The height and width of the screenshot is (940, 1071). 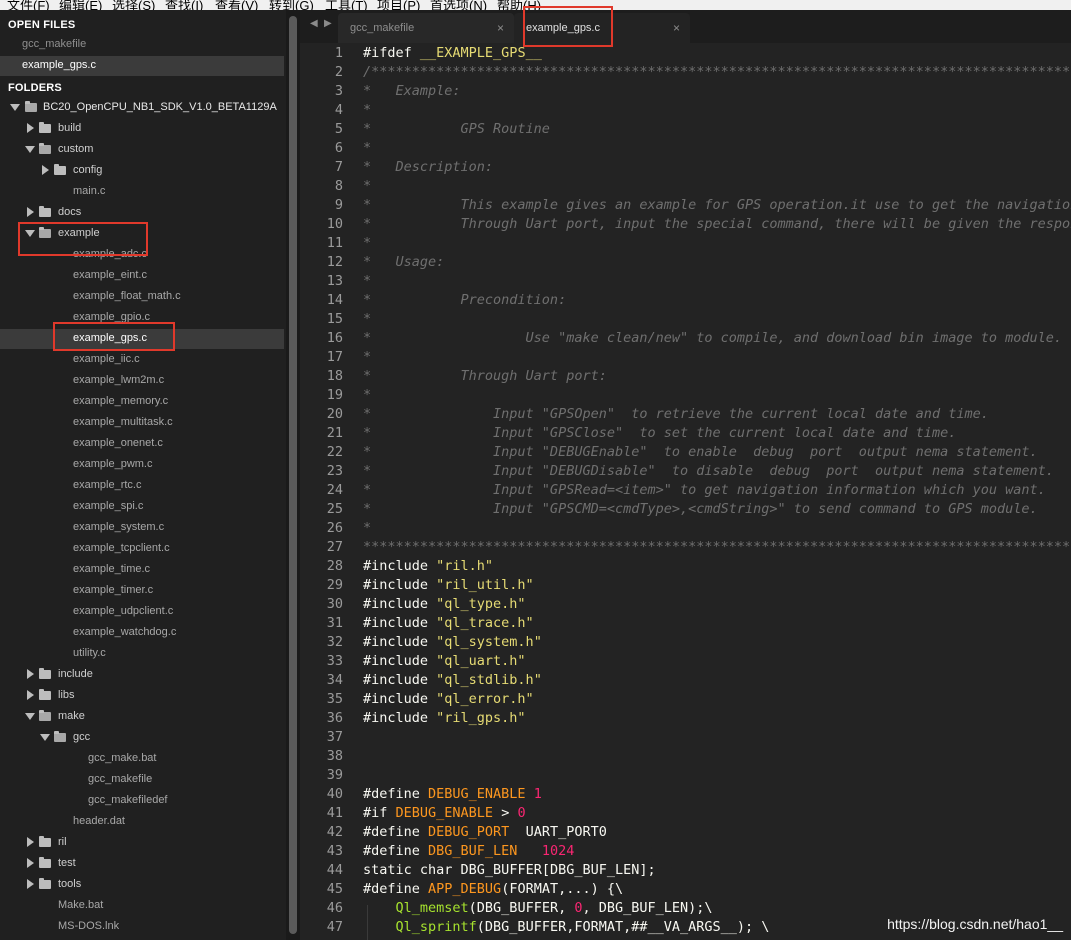 What do you see at coordinates (142, 759) in the screenshot?
I see `file-gcc-make-bat: gcc_make.bat` at bounding box center [142, 759].